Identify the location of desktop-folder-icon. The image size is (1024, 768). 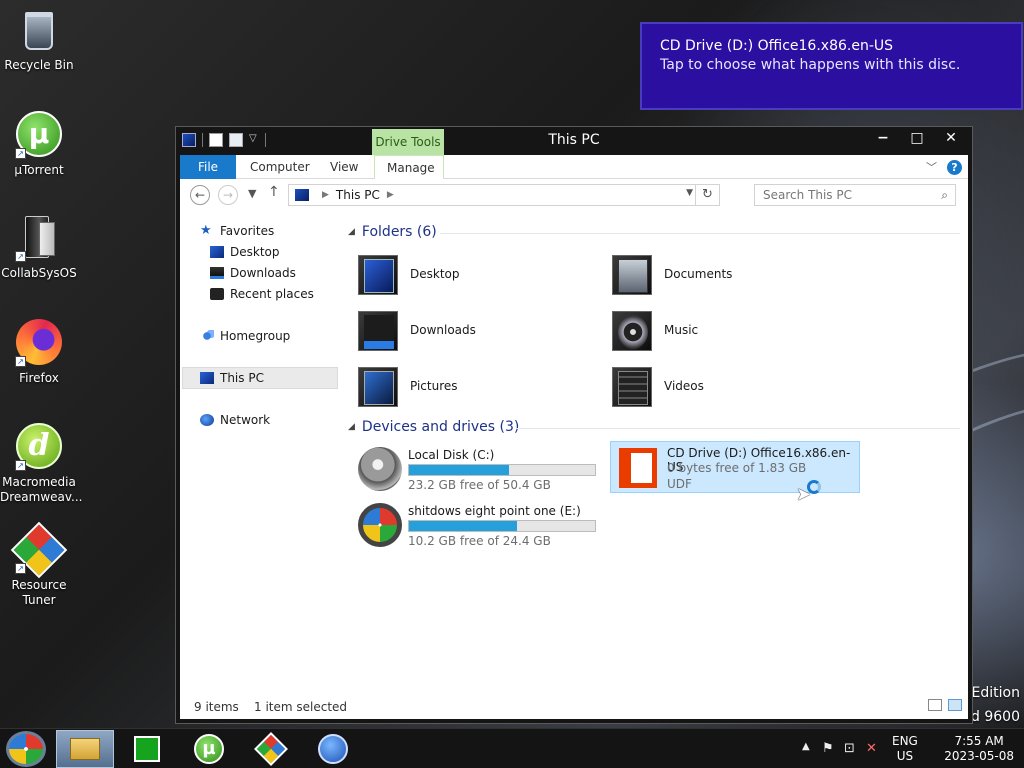
(380, 274).